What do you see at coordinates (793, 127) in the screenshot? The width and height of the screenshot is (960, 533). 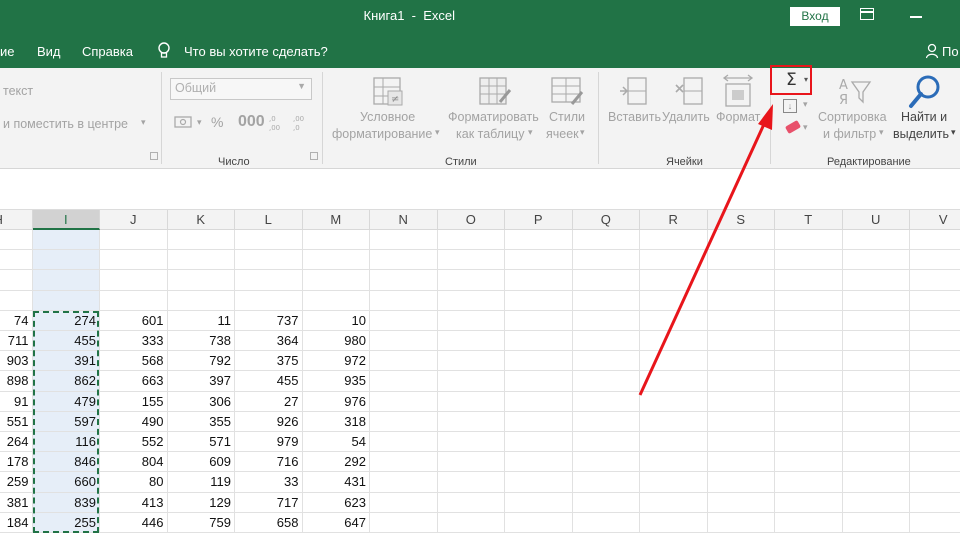 I see `eraser-clear-icon` at bounding box center [793, 127].